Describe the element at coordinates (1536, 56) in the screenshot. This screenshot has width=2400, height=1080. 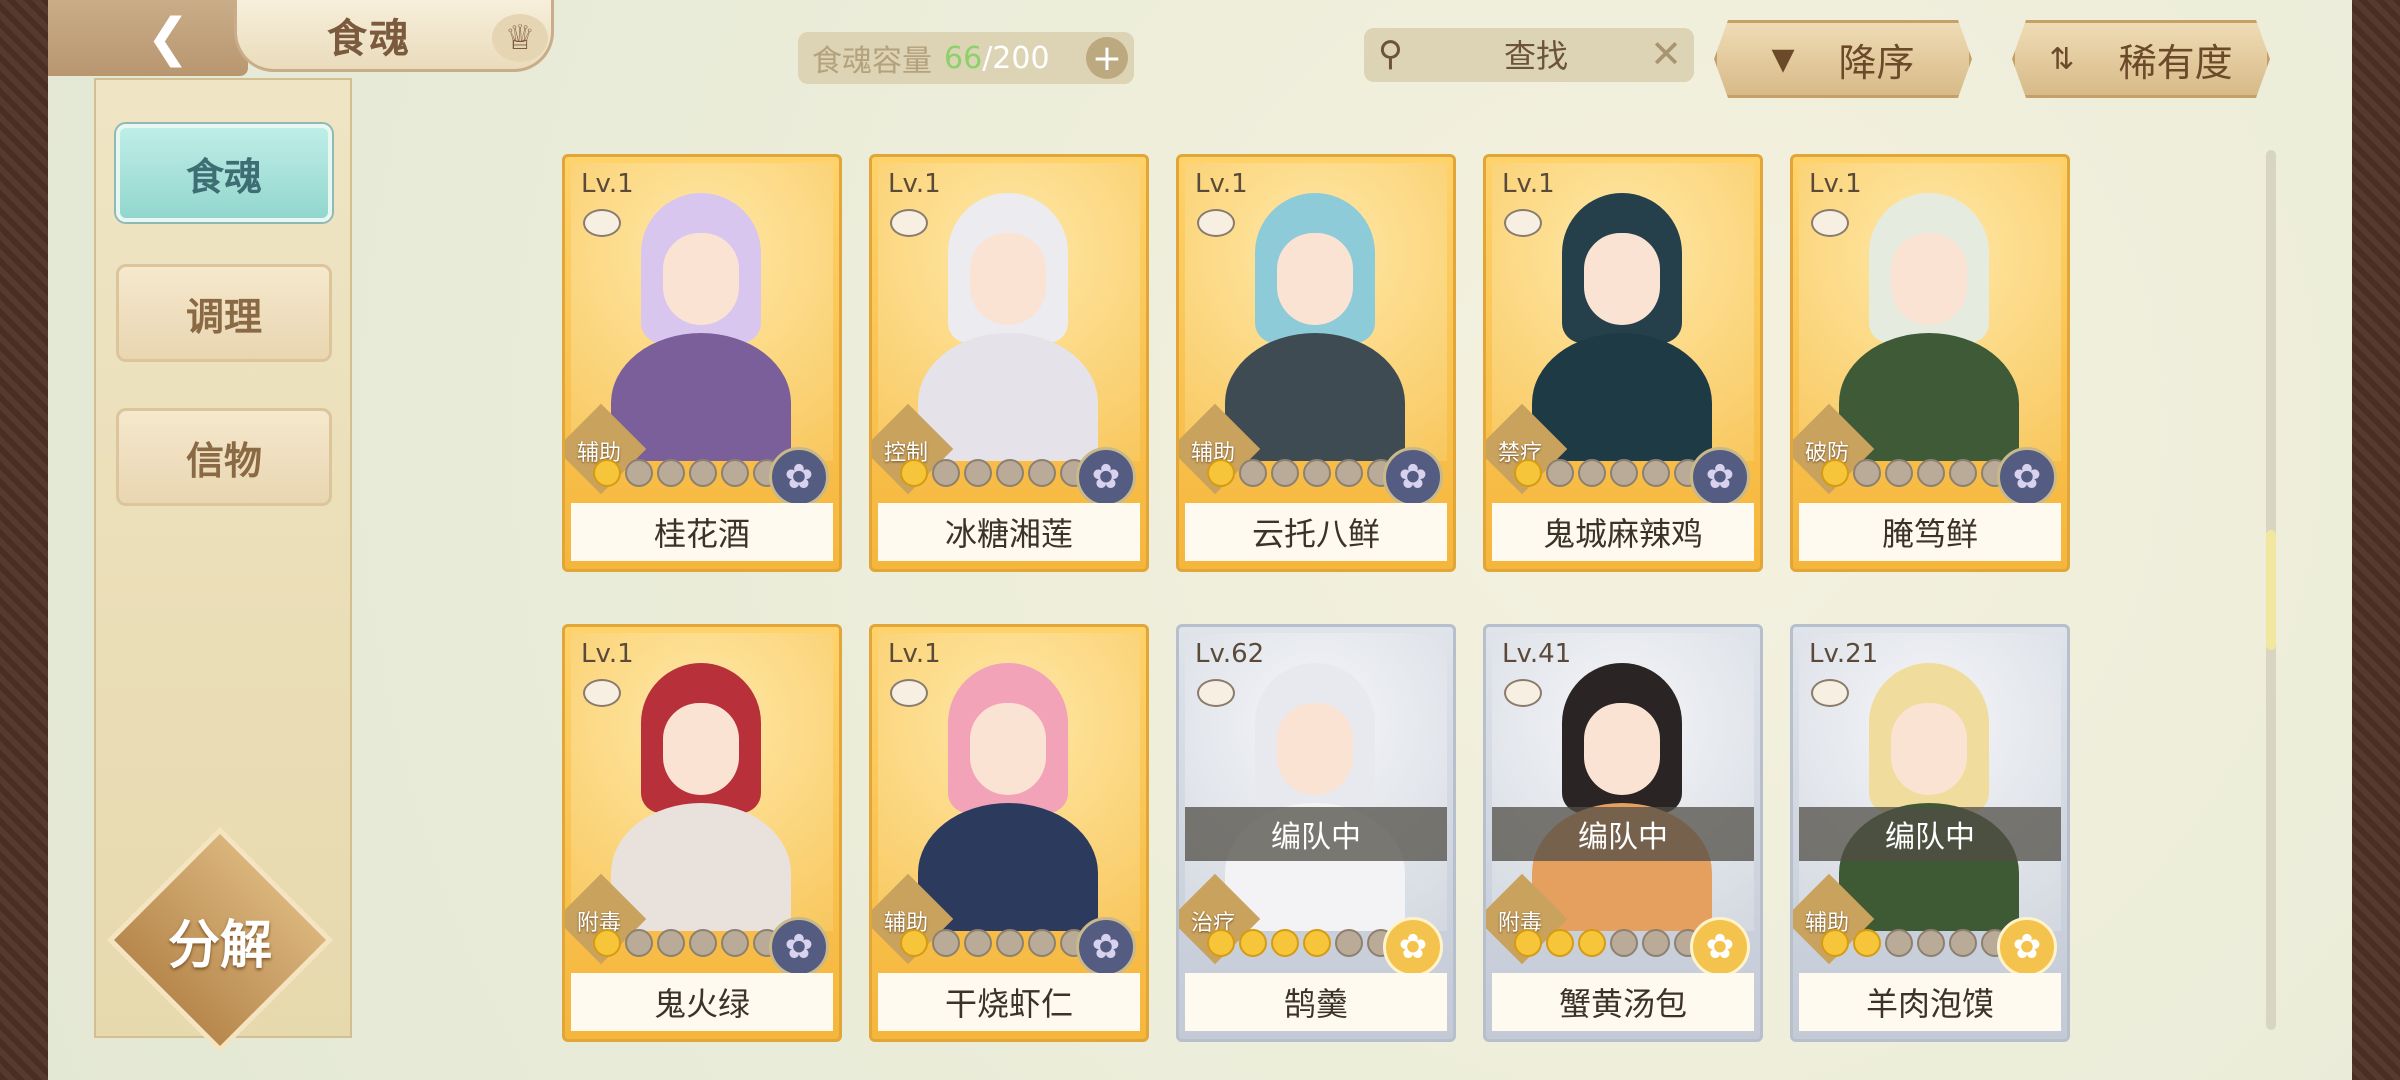
I see `search-input` at that location.